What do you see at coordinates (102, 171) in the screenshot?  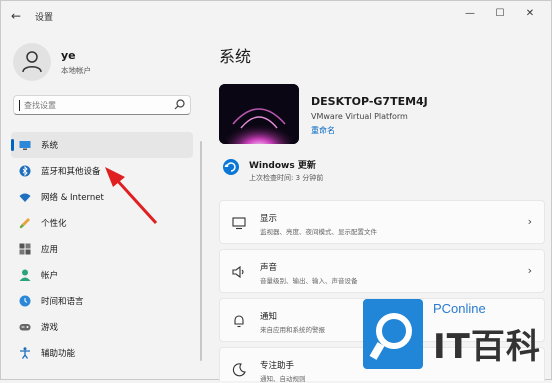 I see `sidebar-item-bluetooth: 蓝牙和其他设备` at bounding box center [102, 171].